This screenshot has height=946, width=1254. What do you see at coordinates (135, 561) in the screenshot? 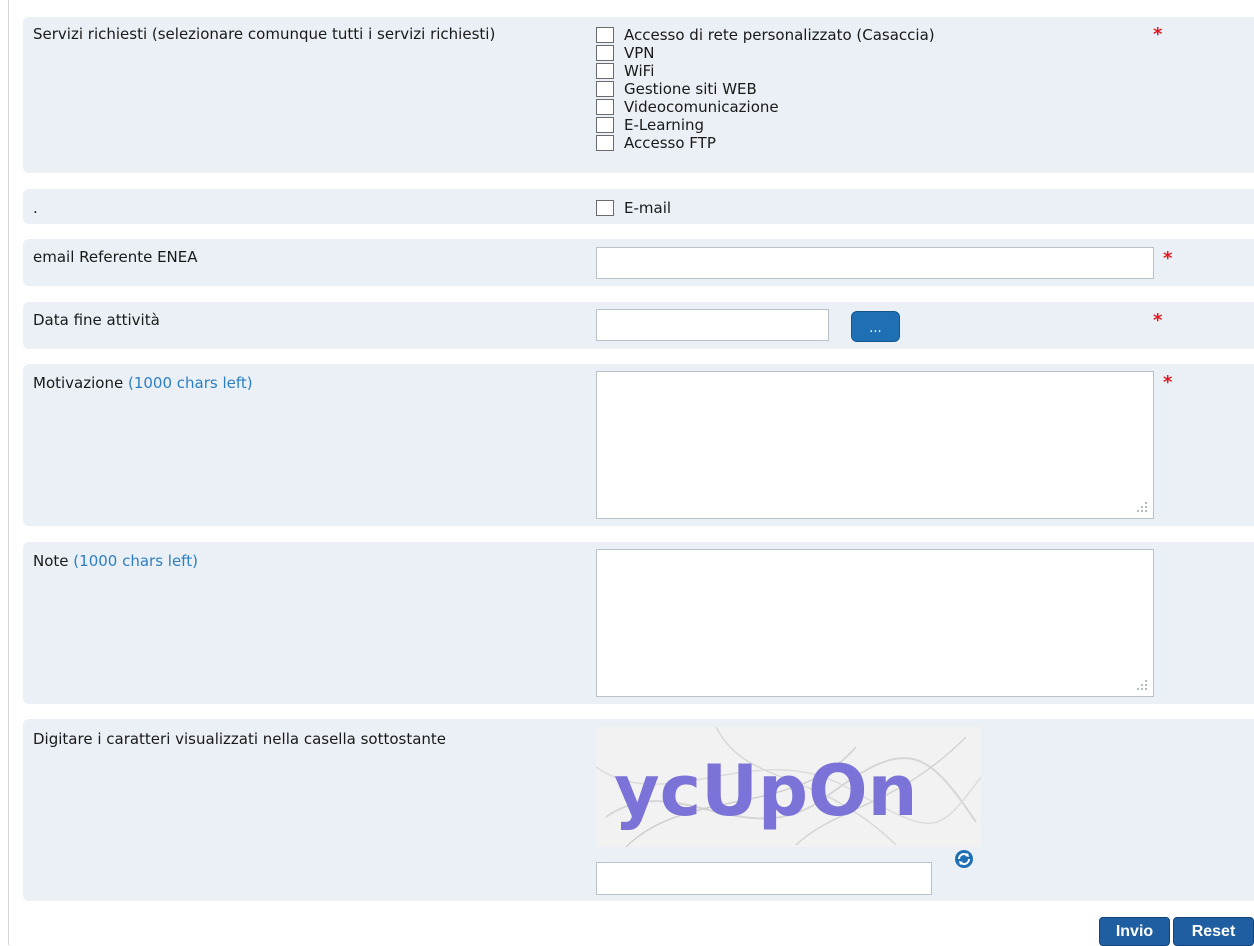
I see `notes-chars-left: (1000 chars left)` at bounding box center [135, 561].